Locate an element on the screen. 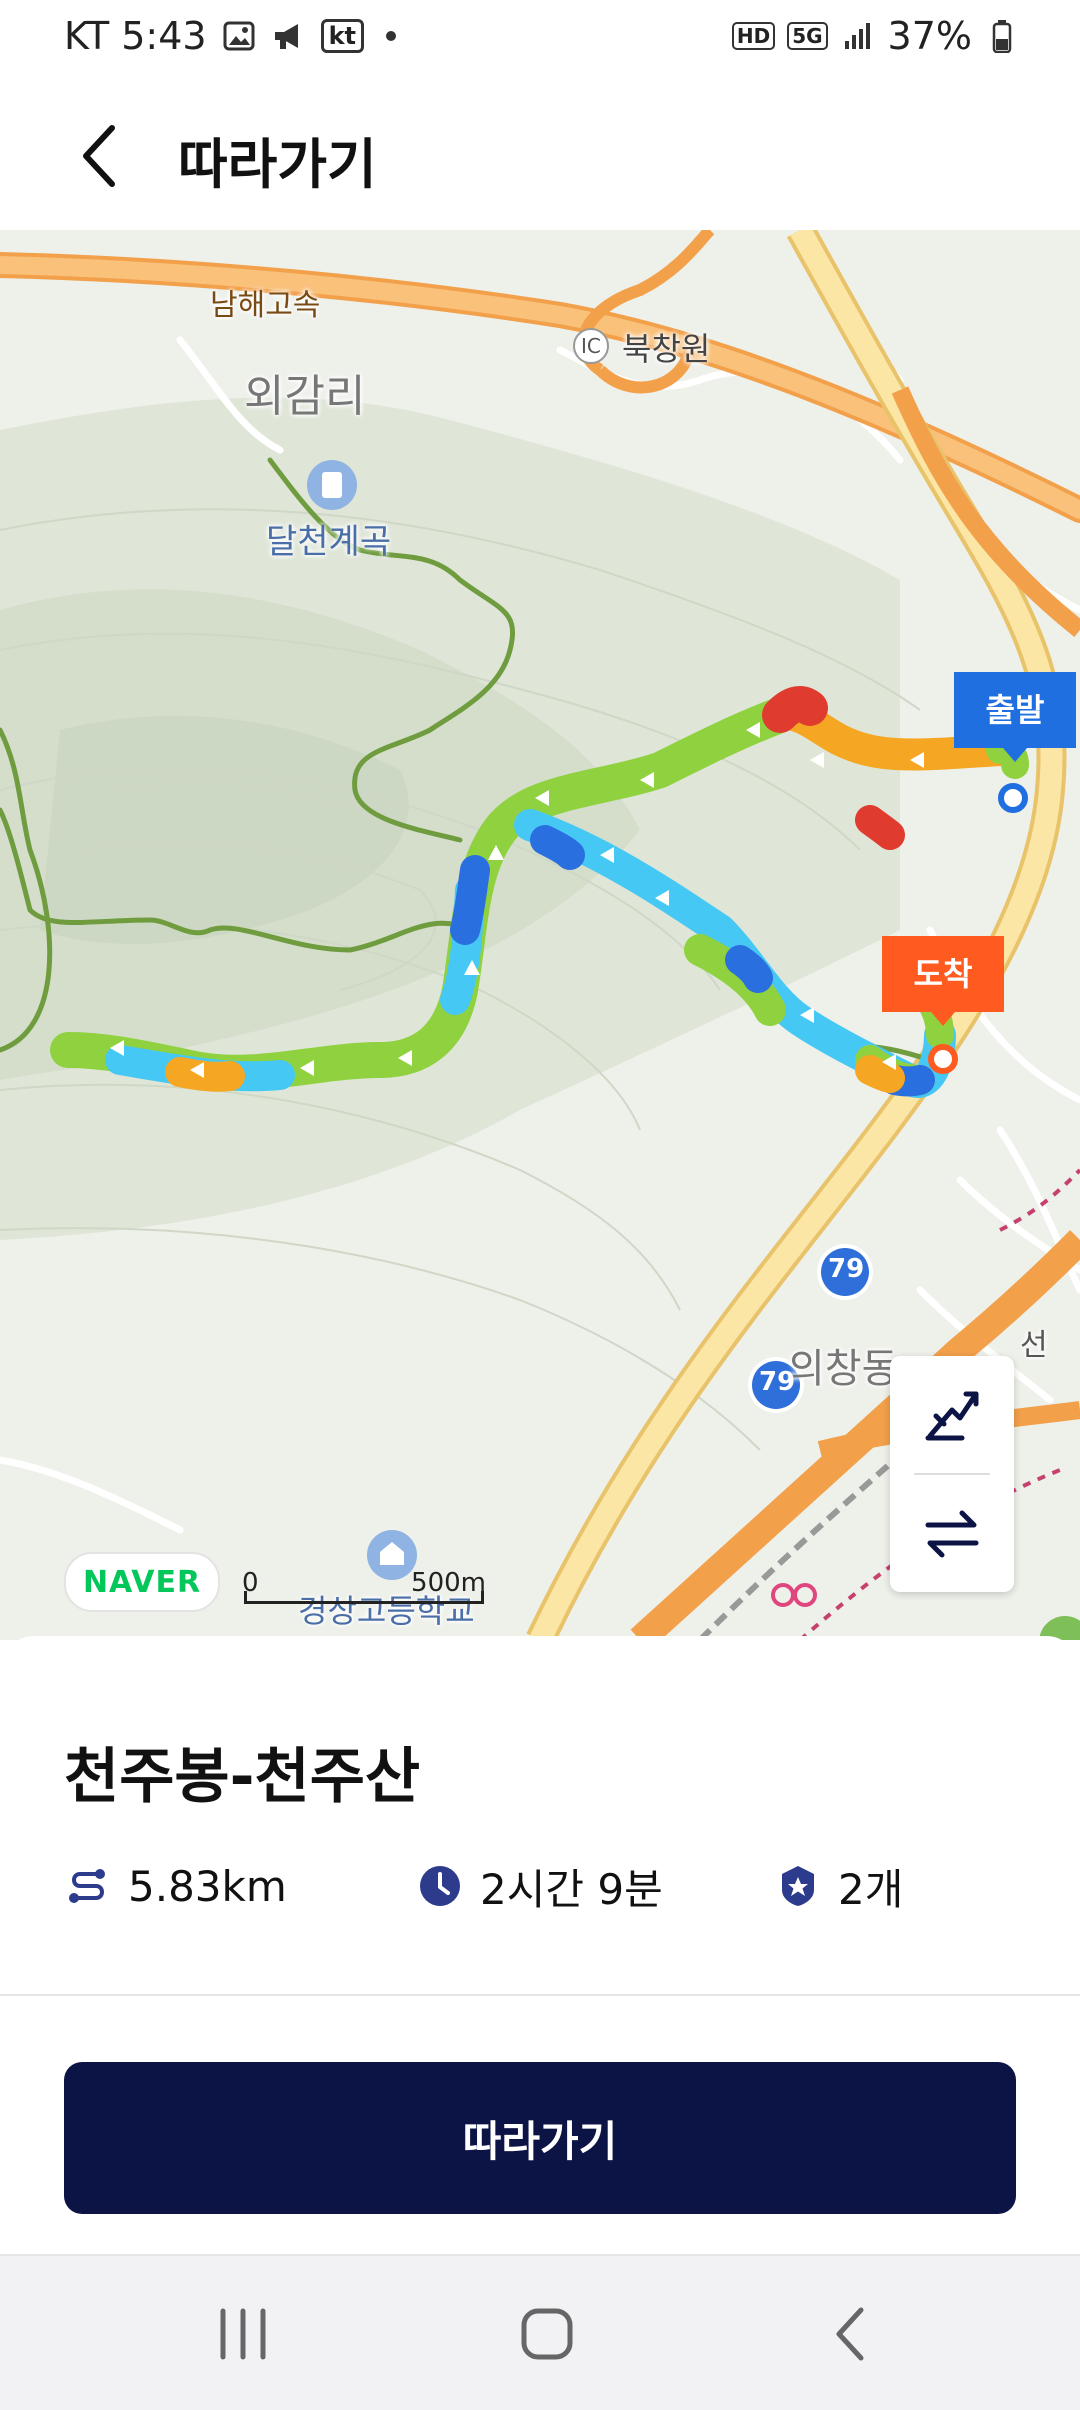 The width and height of the screenshot is (1080, 2410). stat-distance: 5.83km is located at coordinates (176, 1886).